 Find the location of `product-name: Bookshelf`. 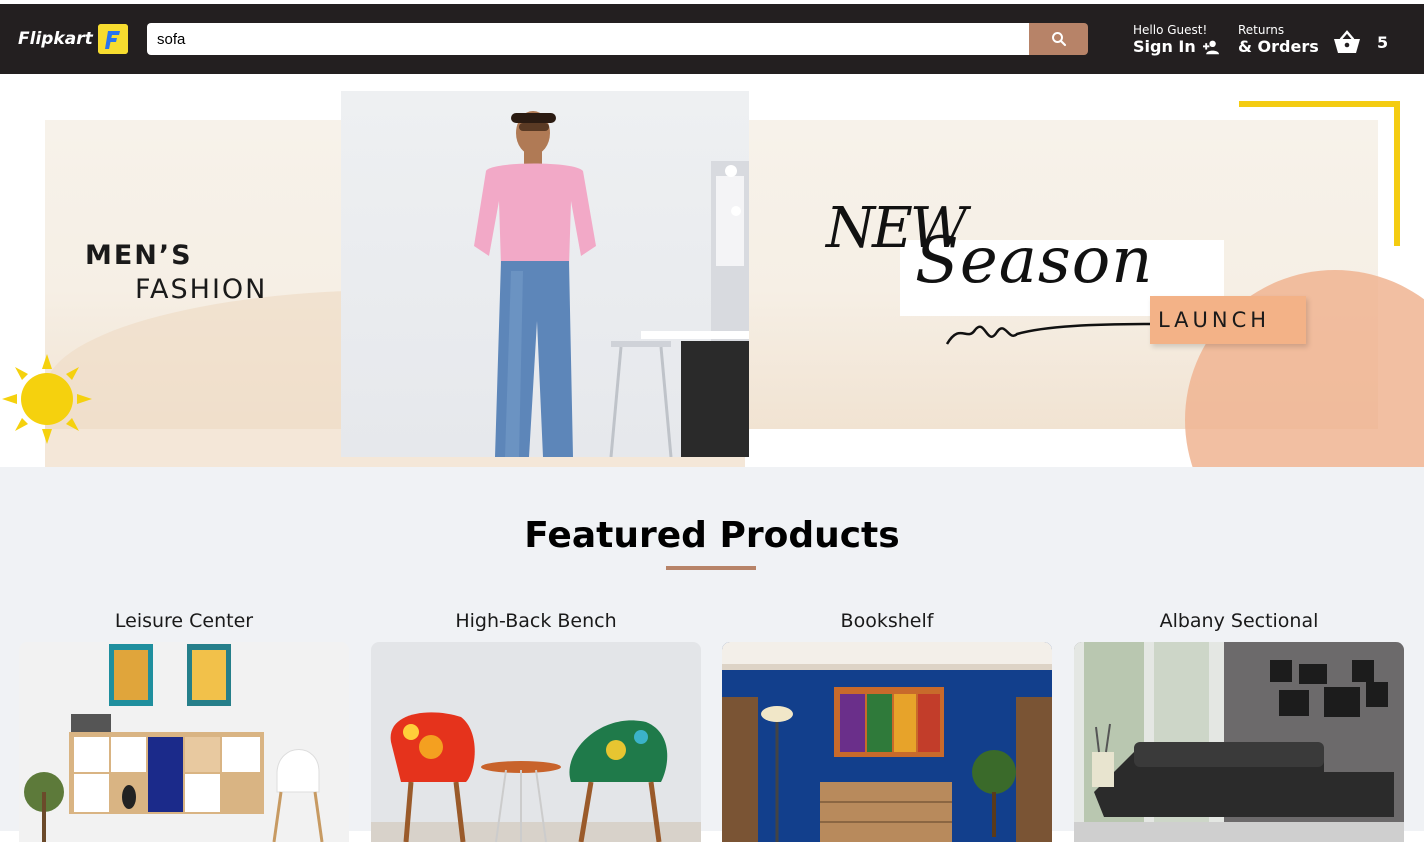

product-name: Bookshelf is located at coordinates (887, 621).